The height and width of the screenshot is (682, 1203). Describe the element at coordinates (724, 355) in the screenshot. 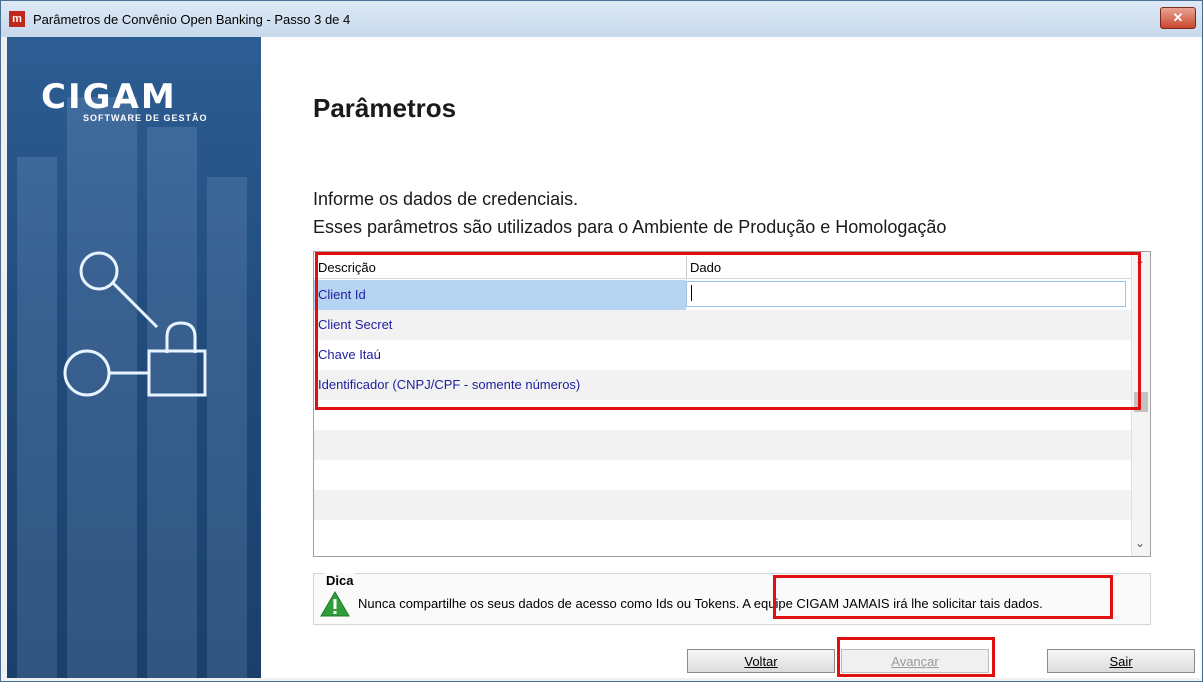

I see `grid-row-chave-itau: Chave Itaú` at that location.